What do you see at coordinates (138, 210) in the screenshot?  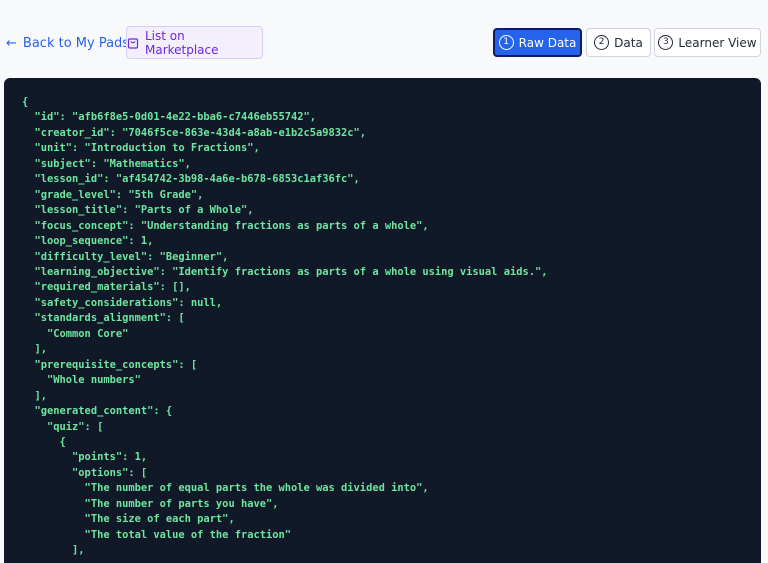 I see `code-line: "lesson_title": "Parts of a Whole",` at bounding box center [138, 210].